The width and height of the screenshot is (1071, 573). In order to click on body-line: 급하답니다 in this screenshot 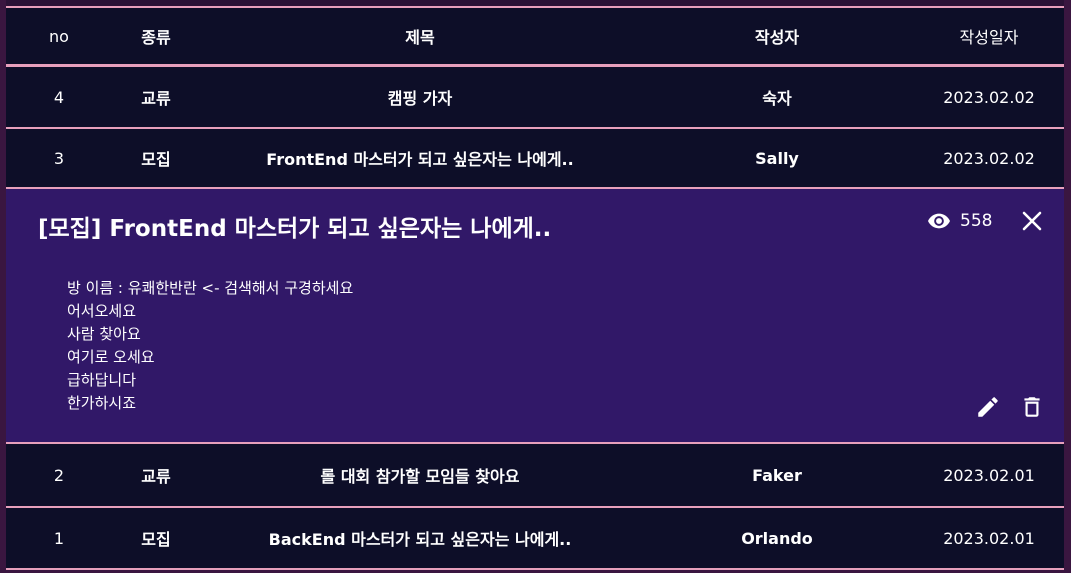, I will do `click(102, 380)`.